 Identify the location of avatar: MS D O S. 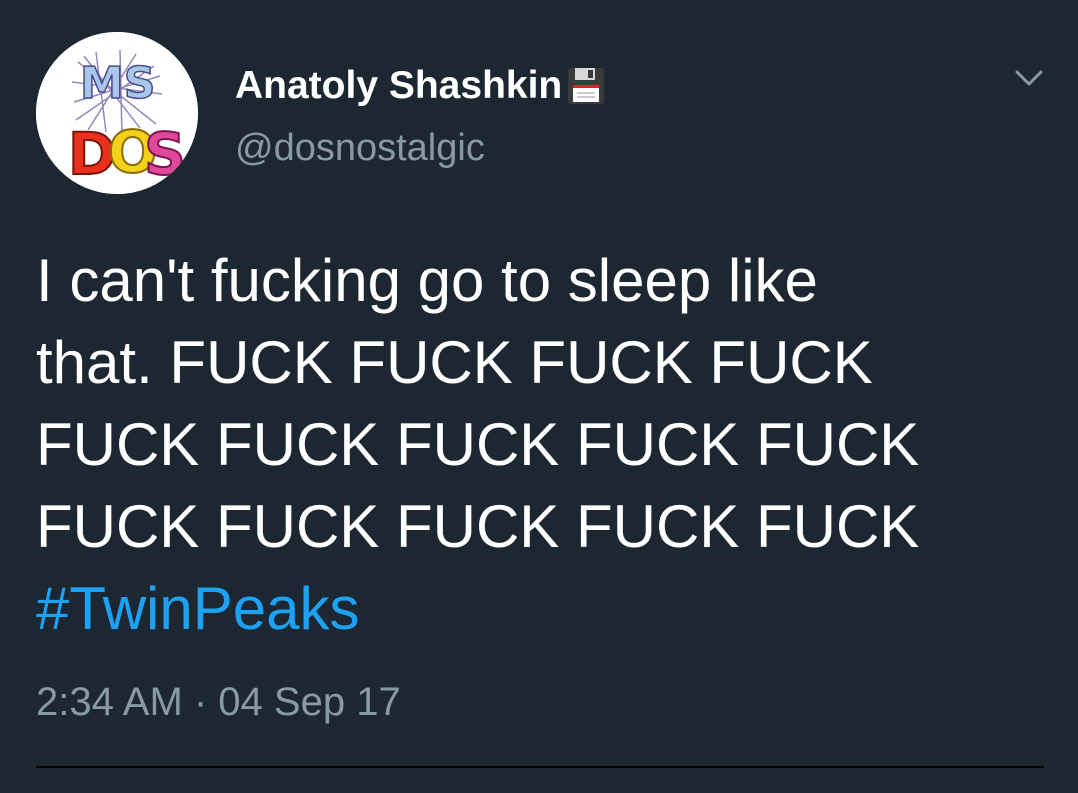
(117, 113).